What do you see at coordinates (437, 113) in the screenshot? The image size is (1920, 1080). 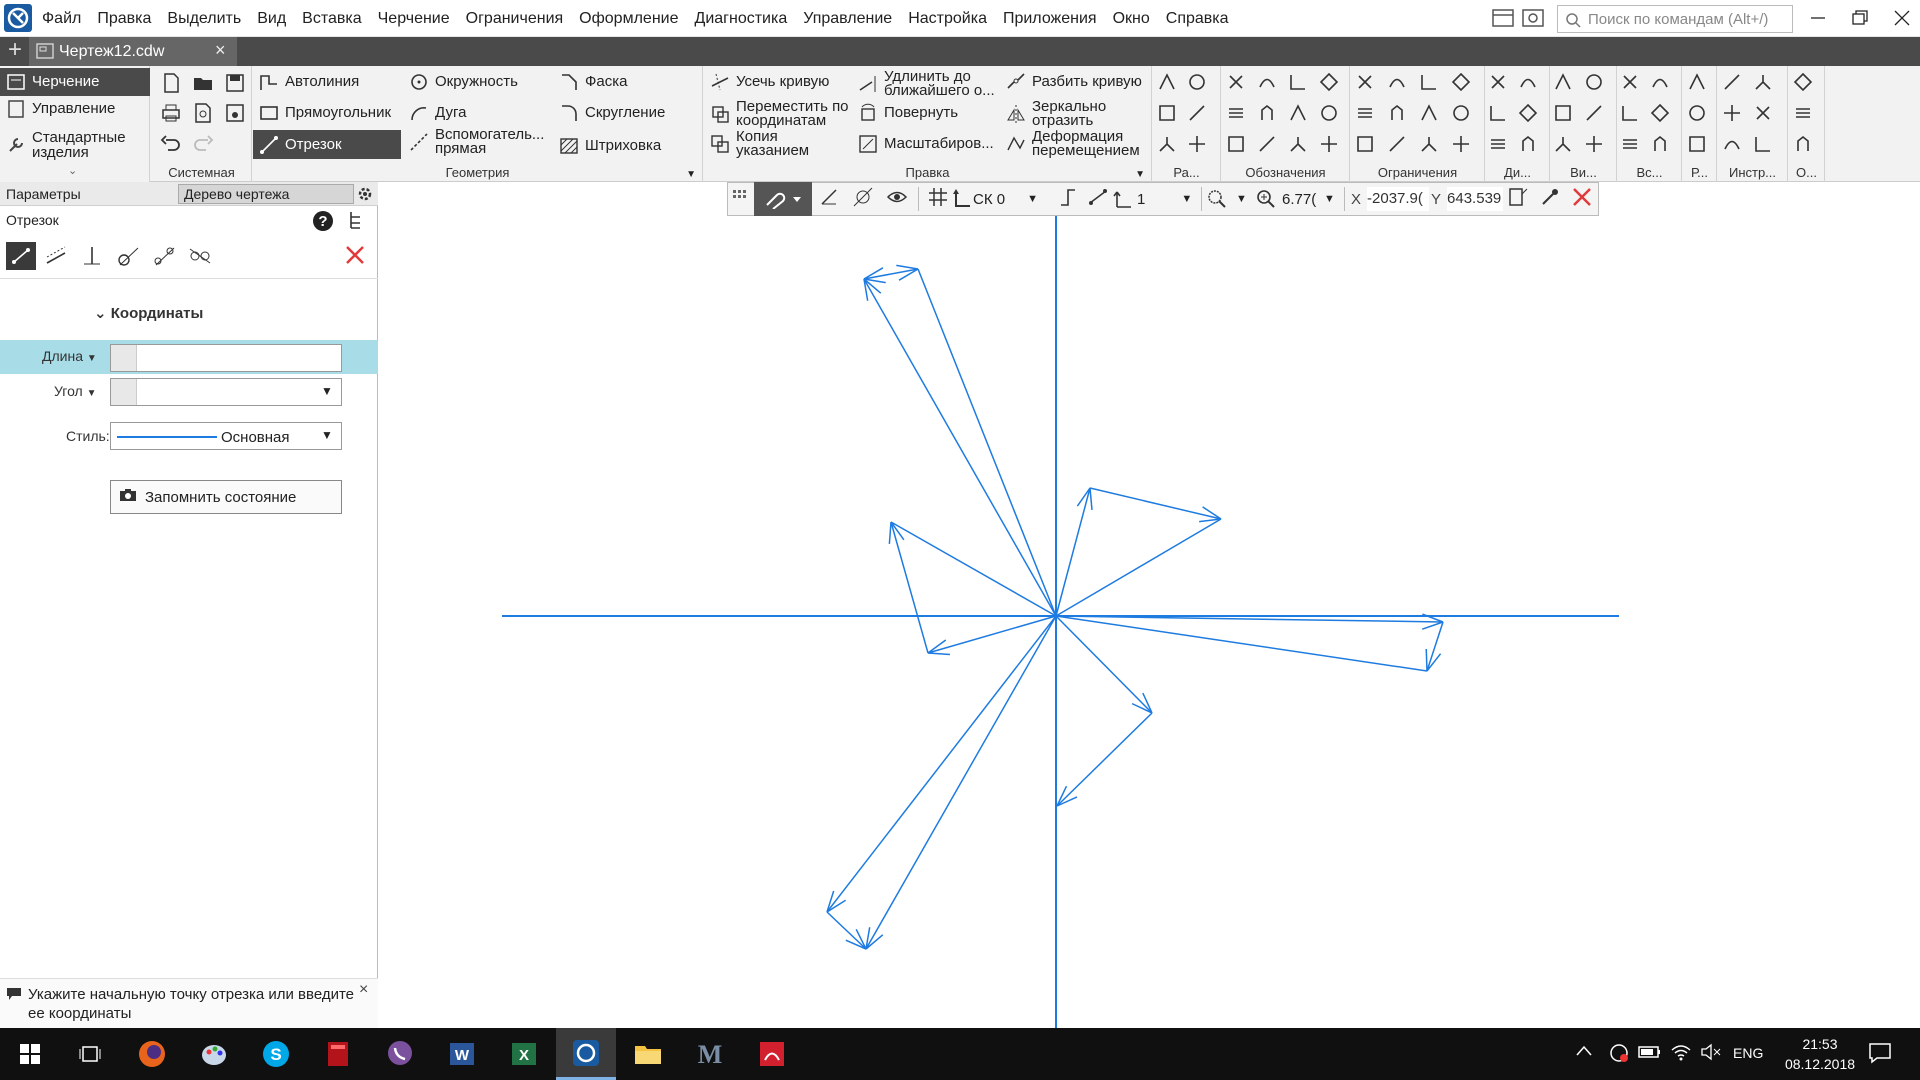 I see `arc-button: Дуга` at bounding box center [437, 113].